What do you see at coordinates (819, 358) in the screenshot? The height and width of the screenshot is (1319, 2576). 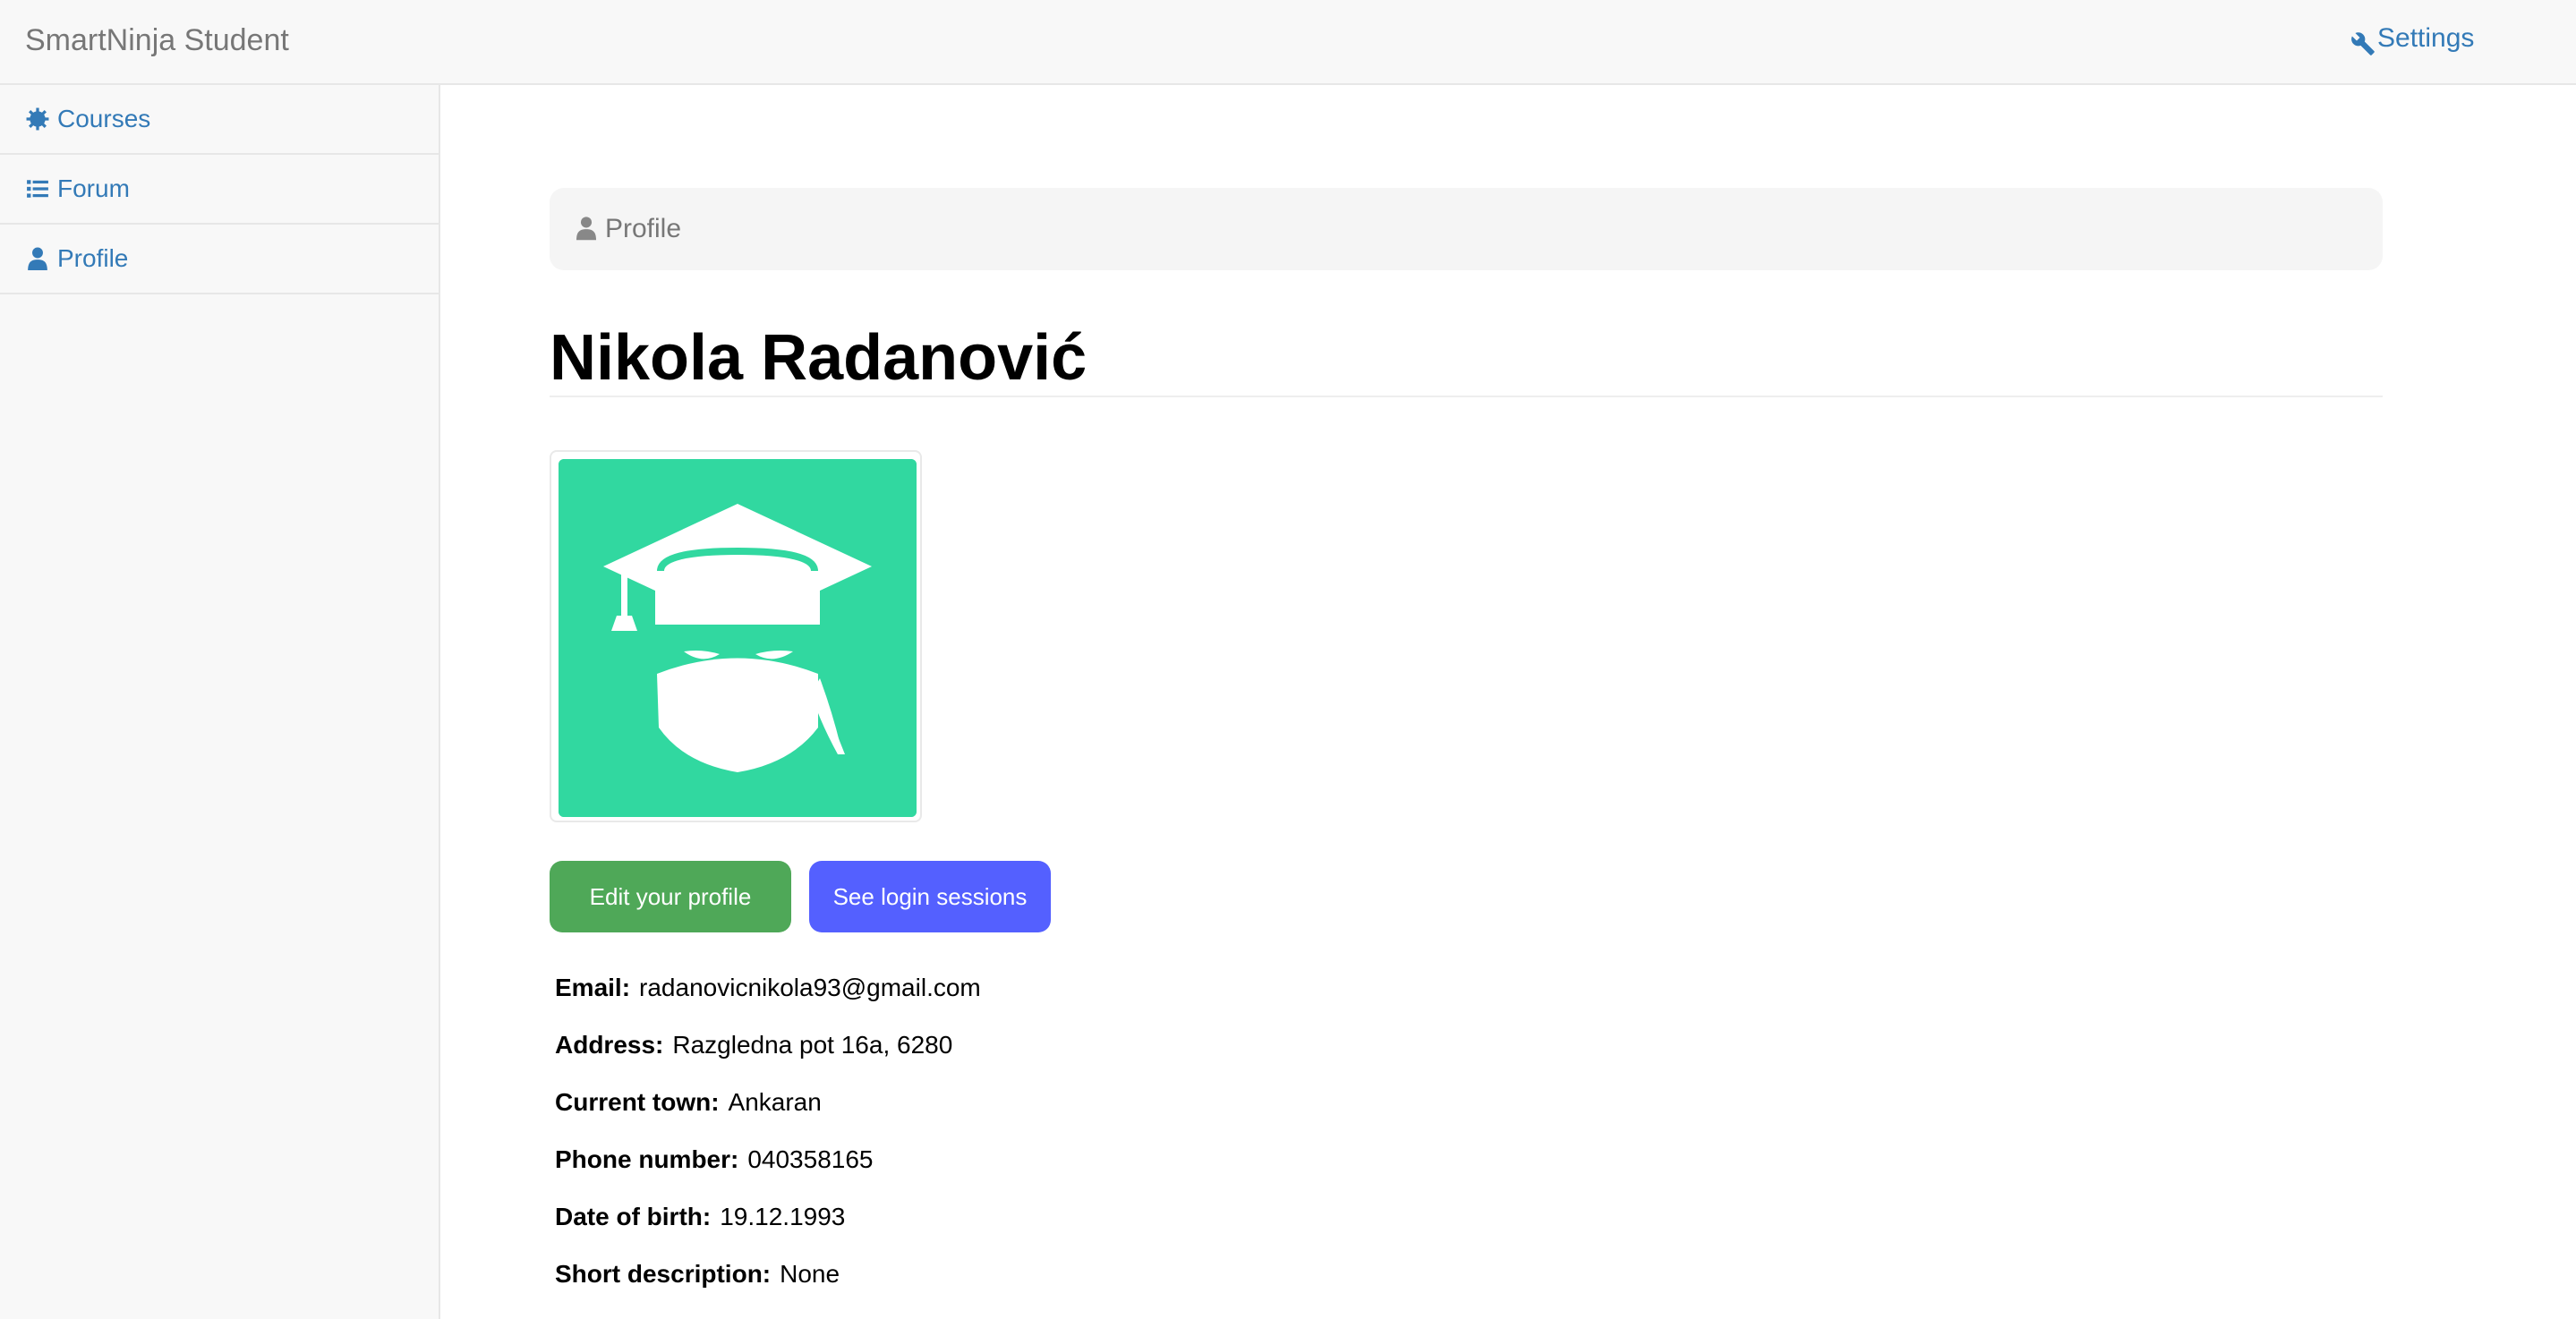 I see `page-title: Nikola Radanović` at bounding box center [819, 358].